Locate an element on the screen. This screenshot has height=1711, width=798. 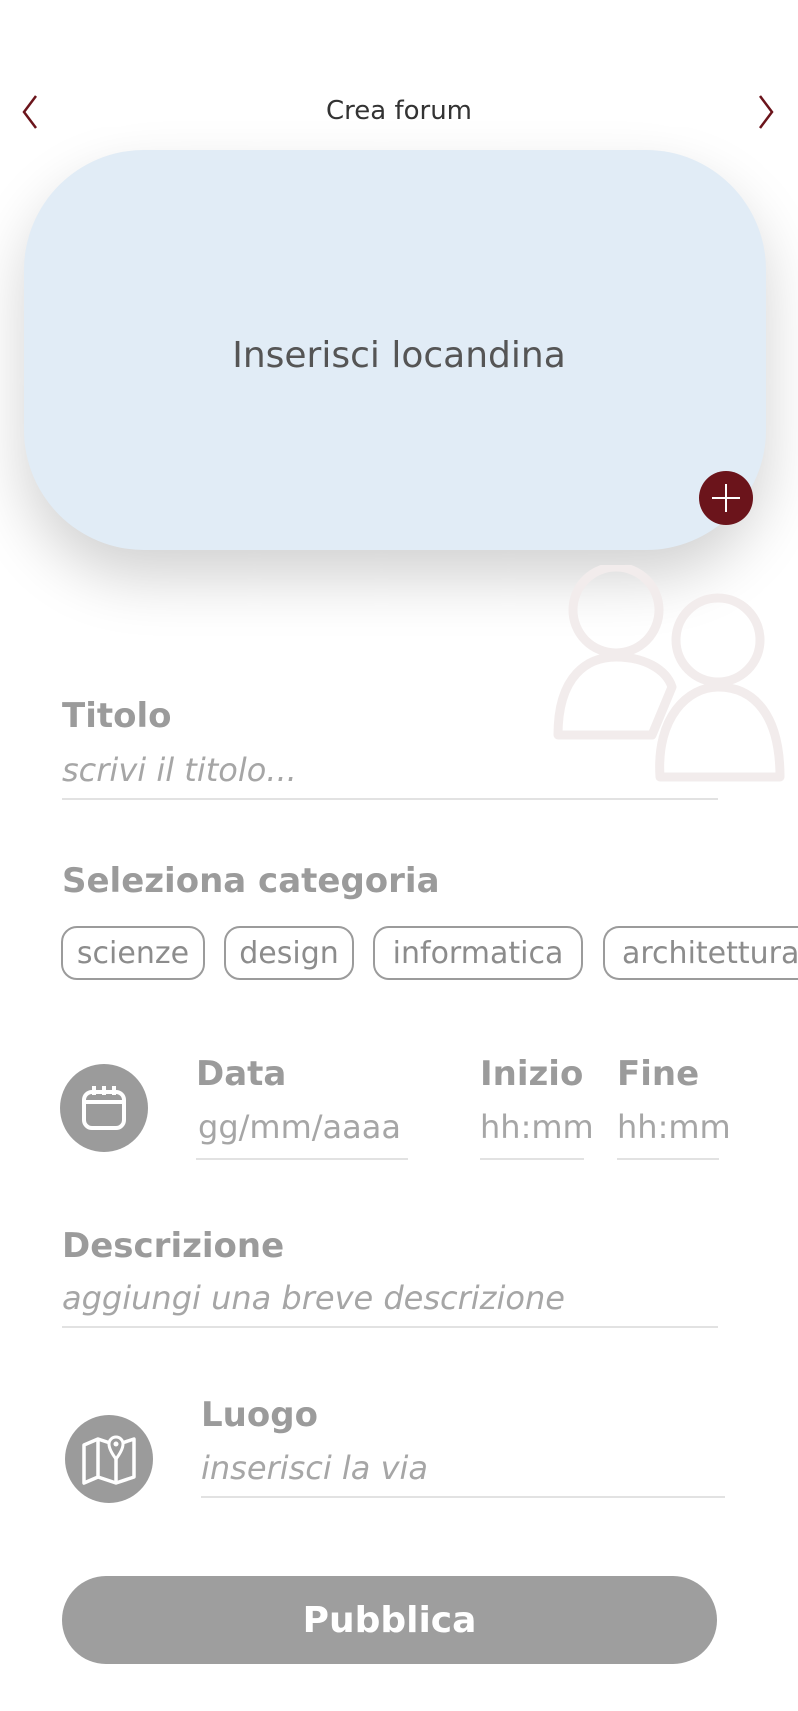
category-chip-scienze: scienze is located at coordinates (133, 953).